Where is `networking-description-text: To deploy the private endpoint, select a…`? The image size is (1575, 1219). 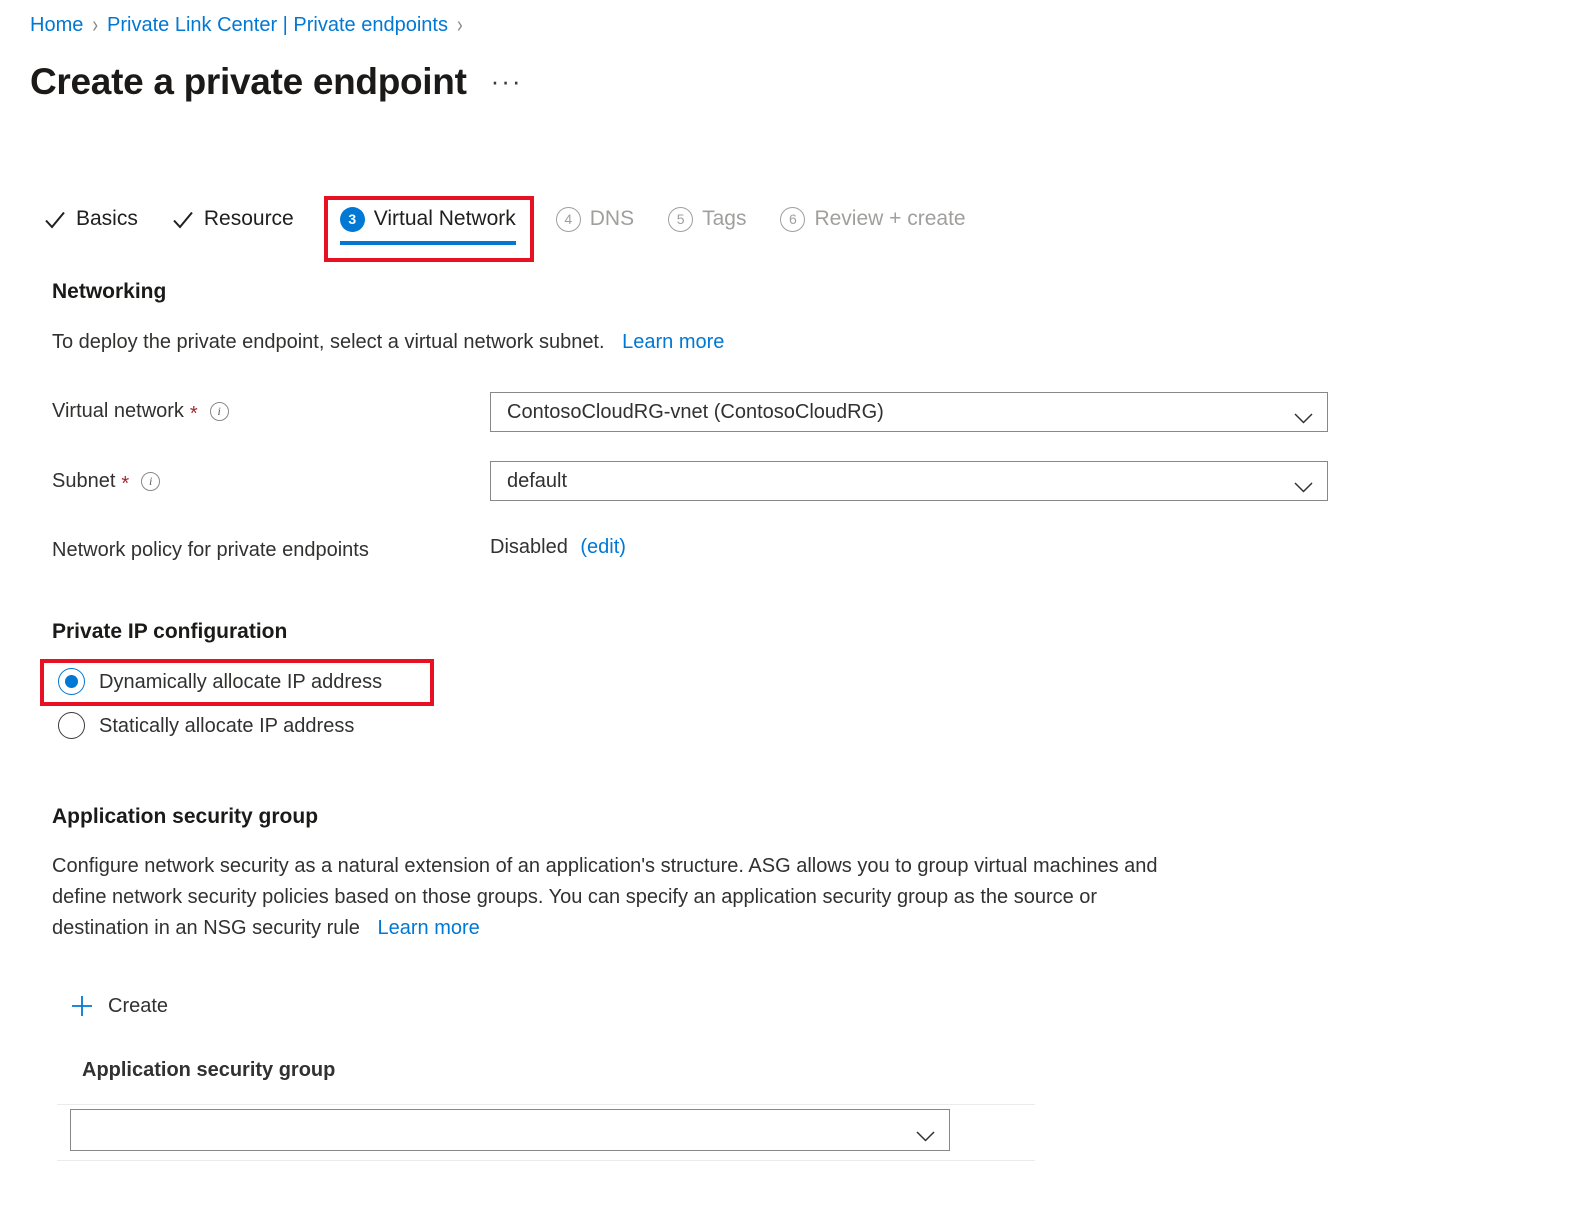 networking-description-text: To deploy the private endpoint, select a… is located at coordinates (328, 342).